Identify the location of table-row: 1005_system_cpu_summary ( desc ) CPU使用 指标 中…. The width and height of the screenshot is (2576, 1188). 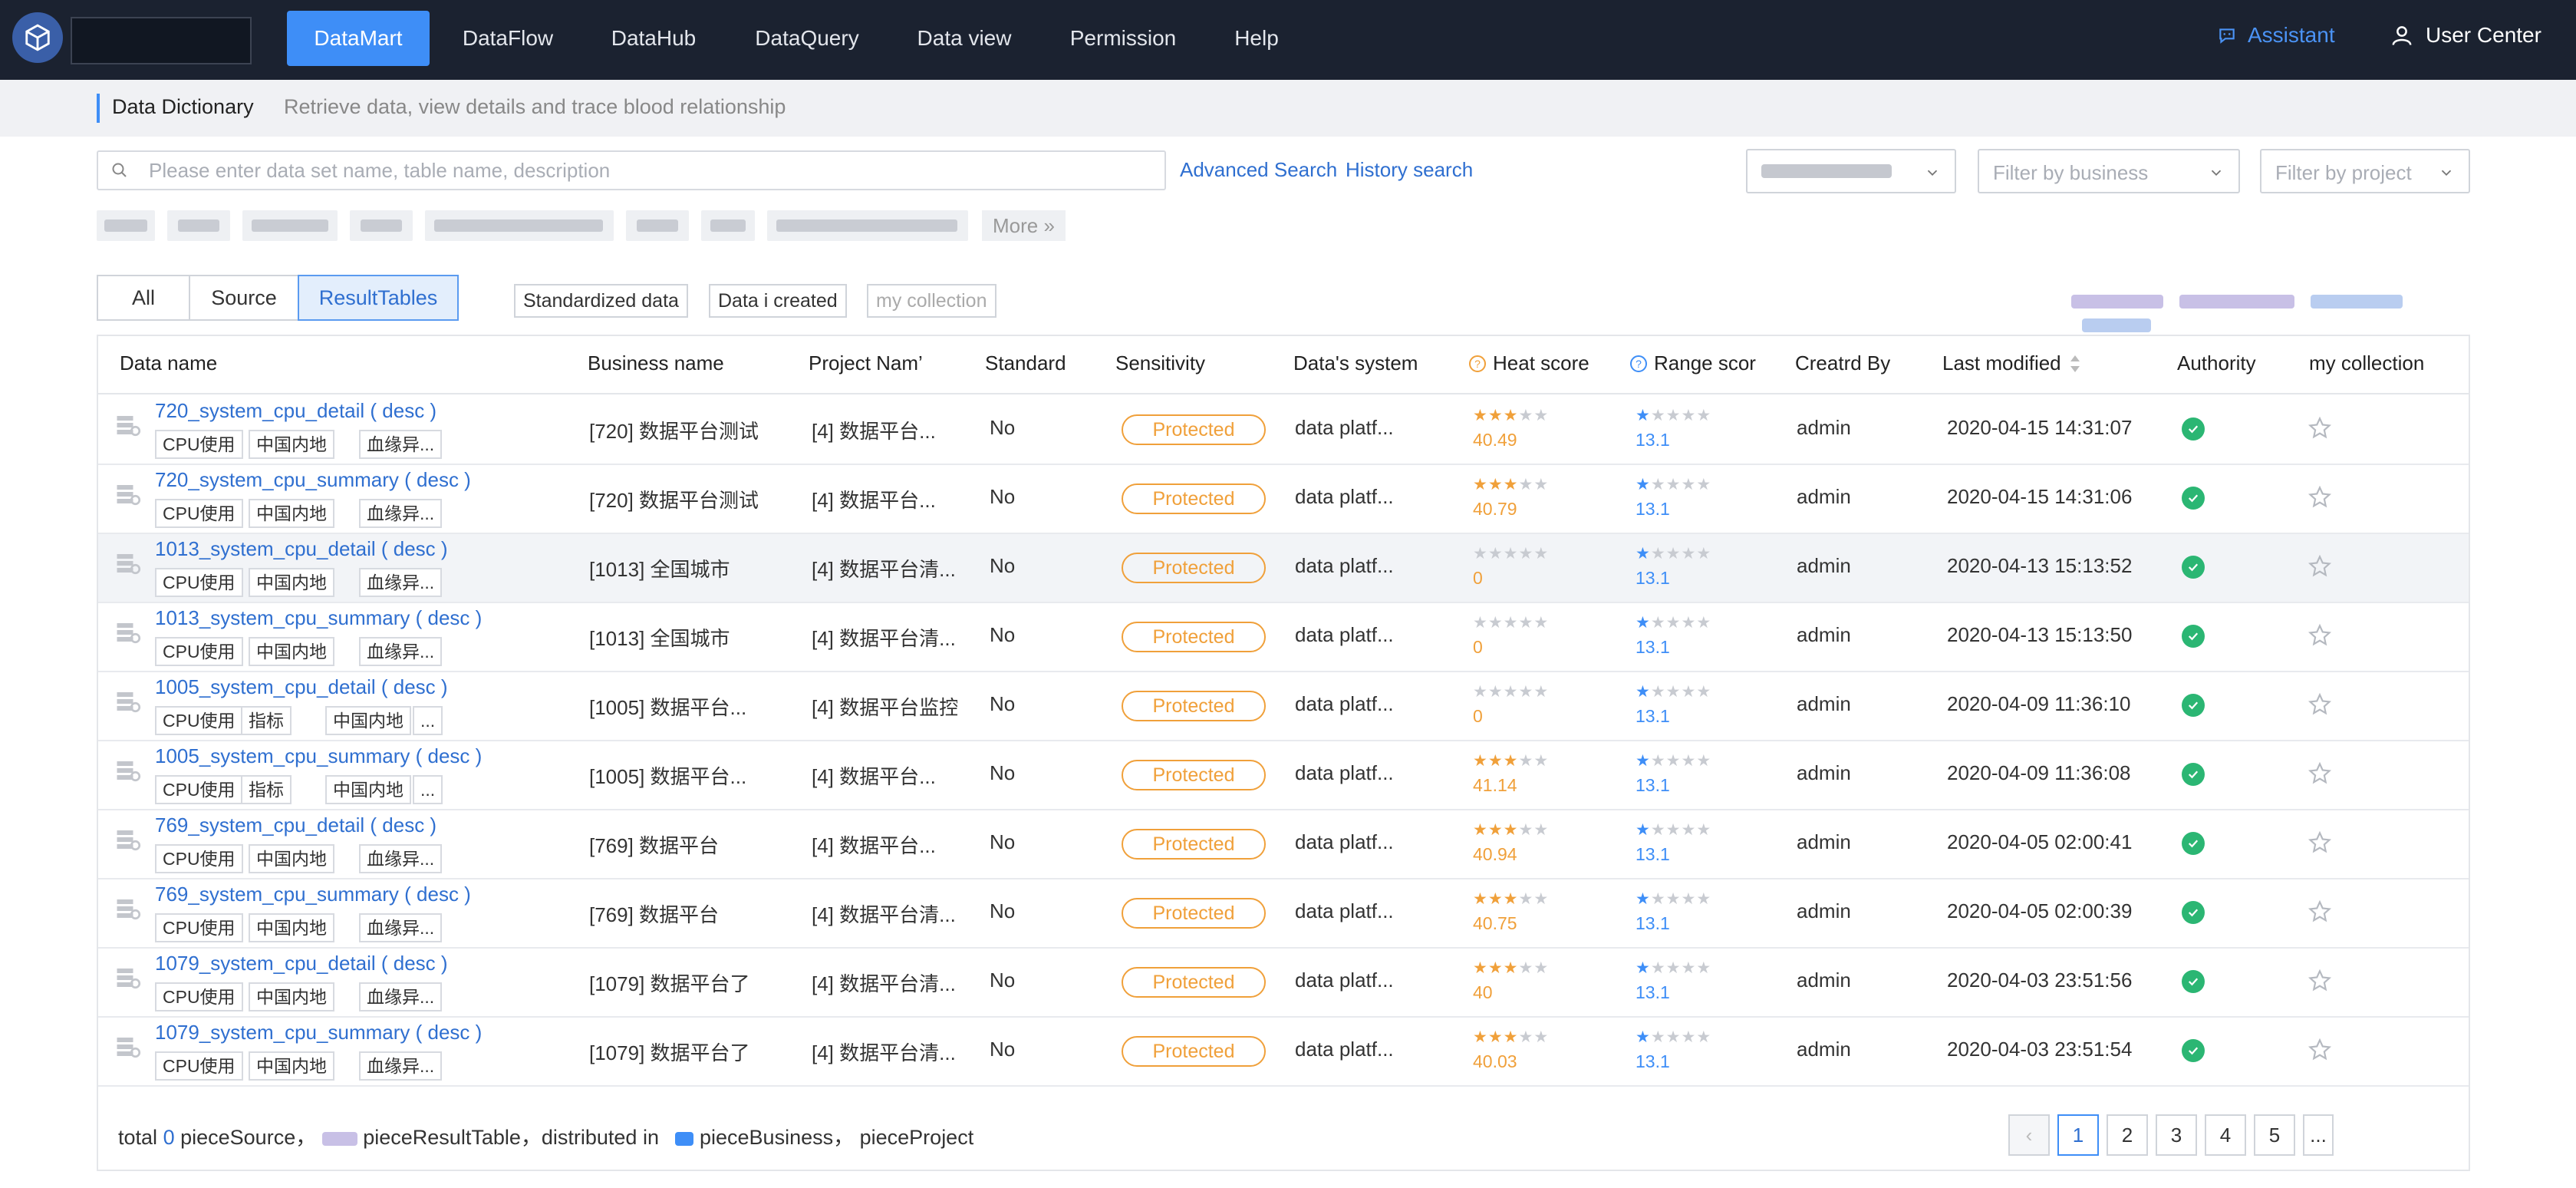
(1283, 775).